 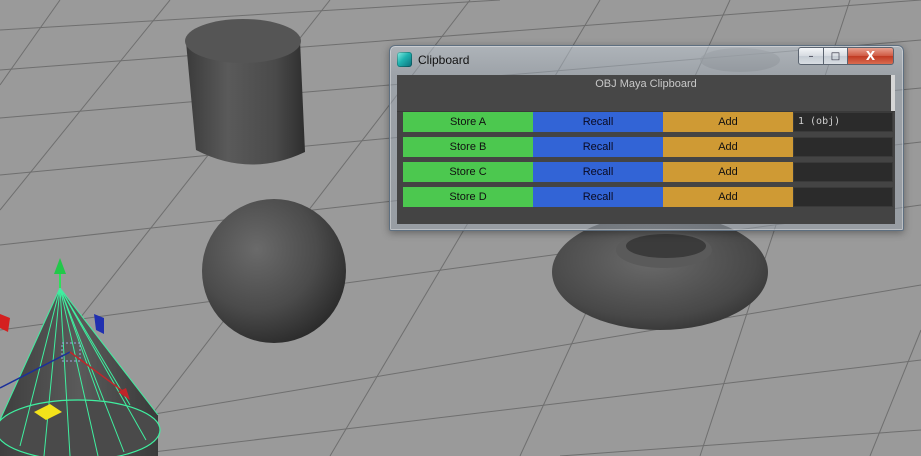 I want to click on slot-c-contents, so click(x=843, y=172).